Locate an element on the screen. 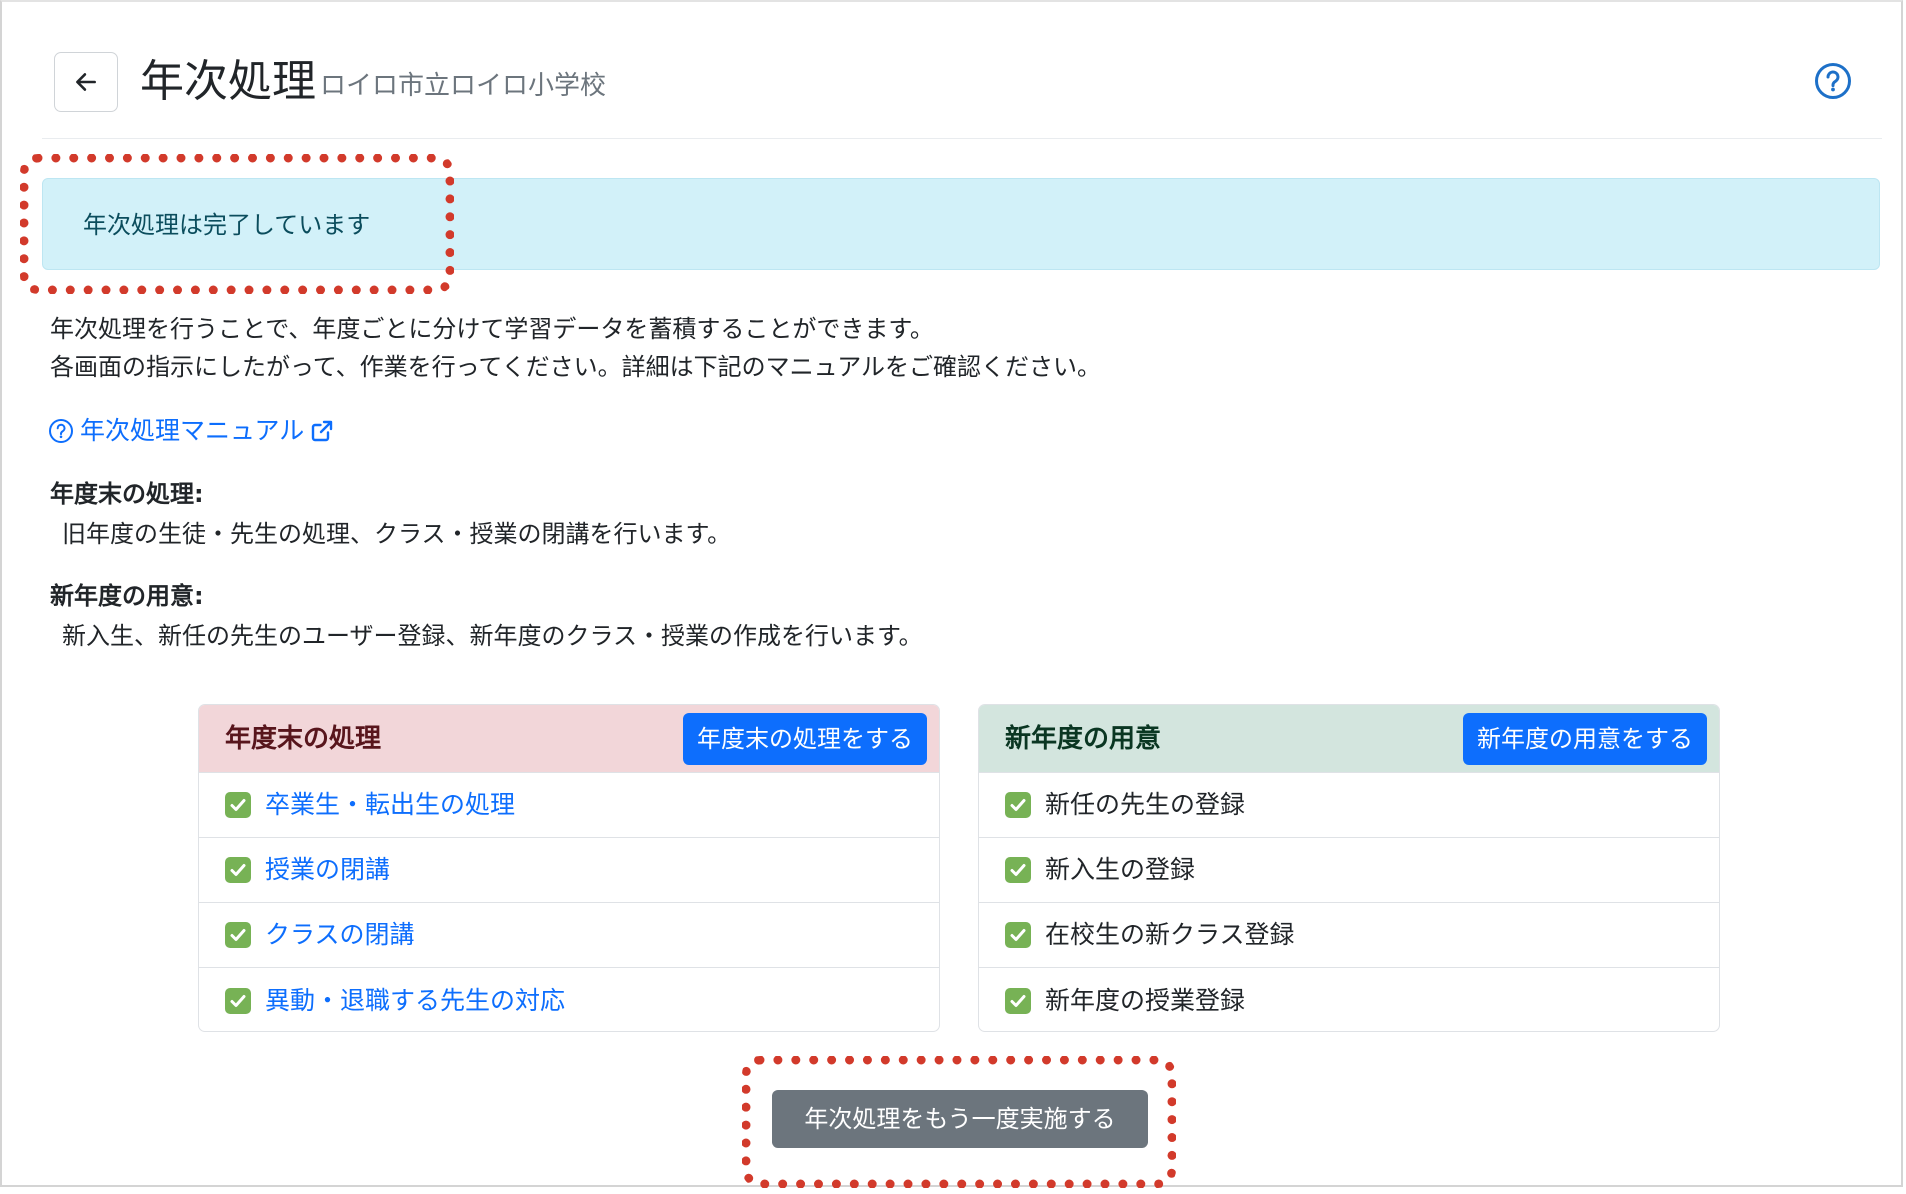 Image resolution: width=1906 pixels, height=1194 pixels. list-item: 在校生の新クラス登録 is located at coordinates (1349, 935).